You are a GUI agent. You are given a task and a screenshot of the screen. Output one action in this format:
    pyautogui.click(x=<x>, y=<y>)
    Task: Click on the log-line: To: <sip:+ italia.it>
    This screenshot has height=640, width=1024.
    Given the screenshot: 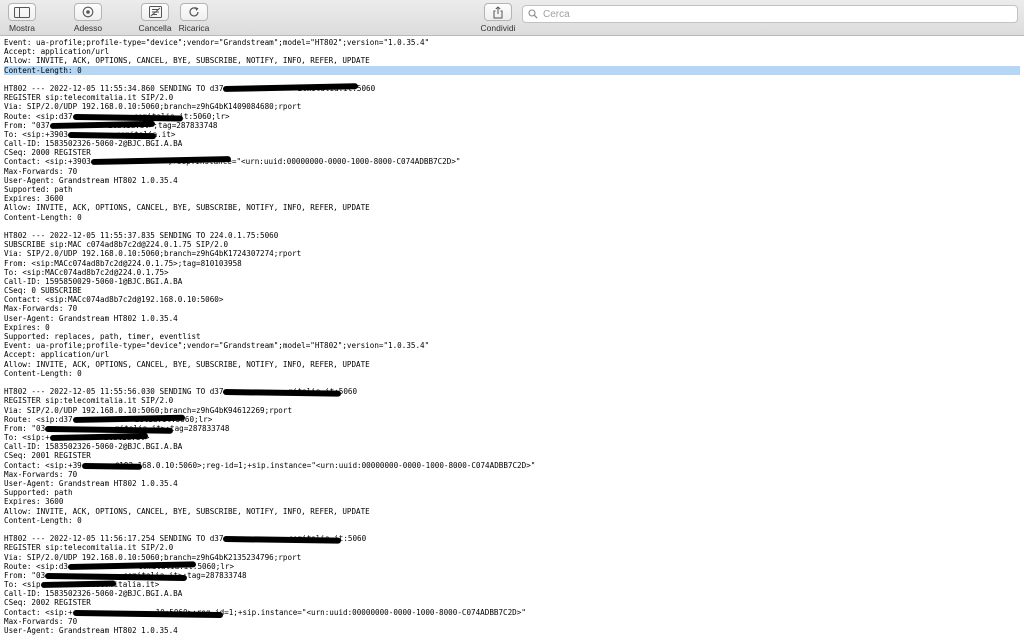 What is the action you would take?
    pyautogui.click(x=513, y=437)
    